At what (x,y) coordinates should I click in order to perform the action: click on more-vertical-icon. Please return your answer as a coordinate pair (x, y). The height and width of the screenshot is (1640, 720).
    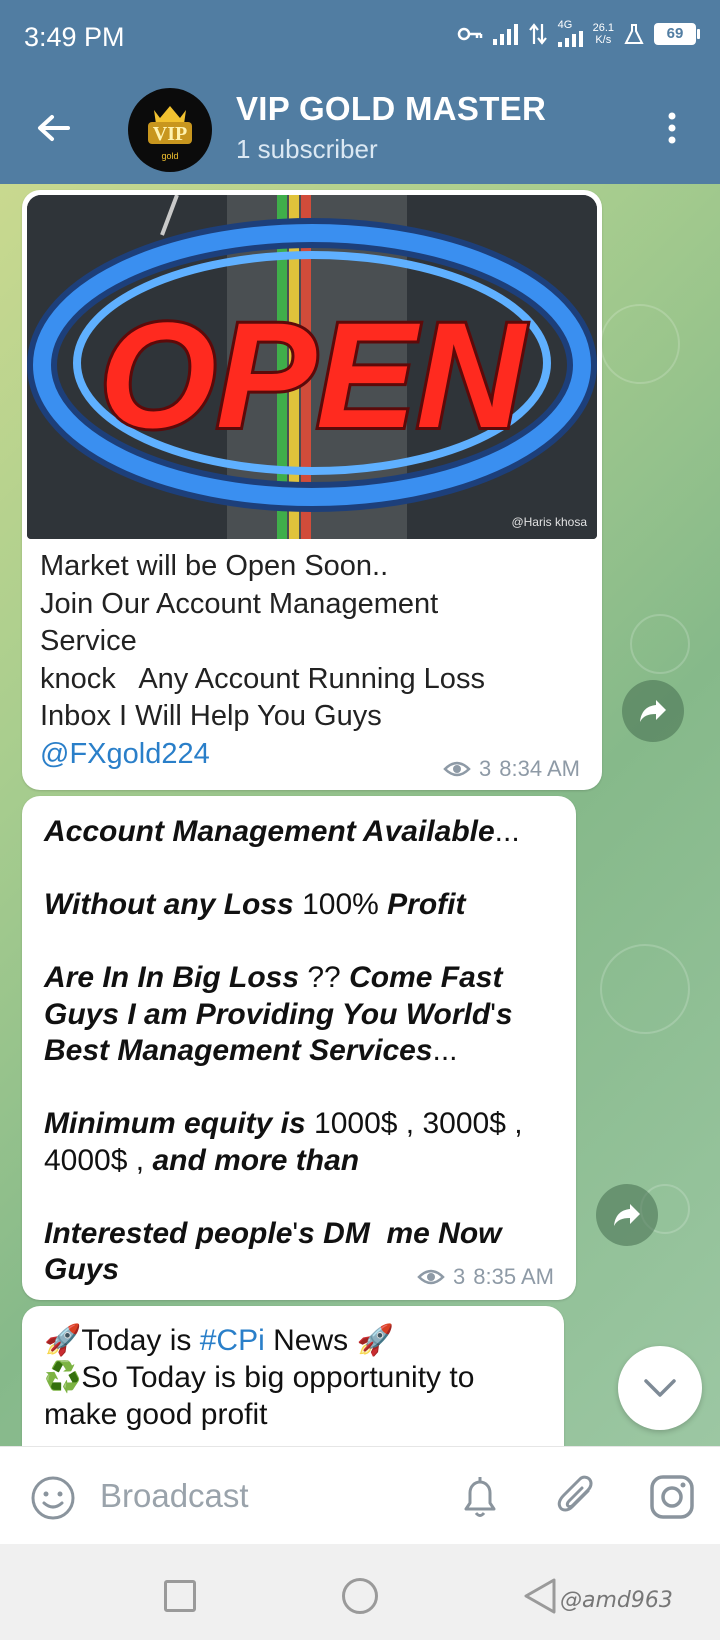
    Looking at the image, I should click on (672, 128).